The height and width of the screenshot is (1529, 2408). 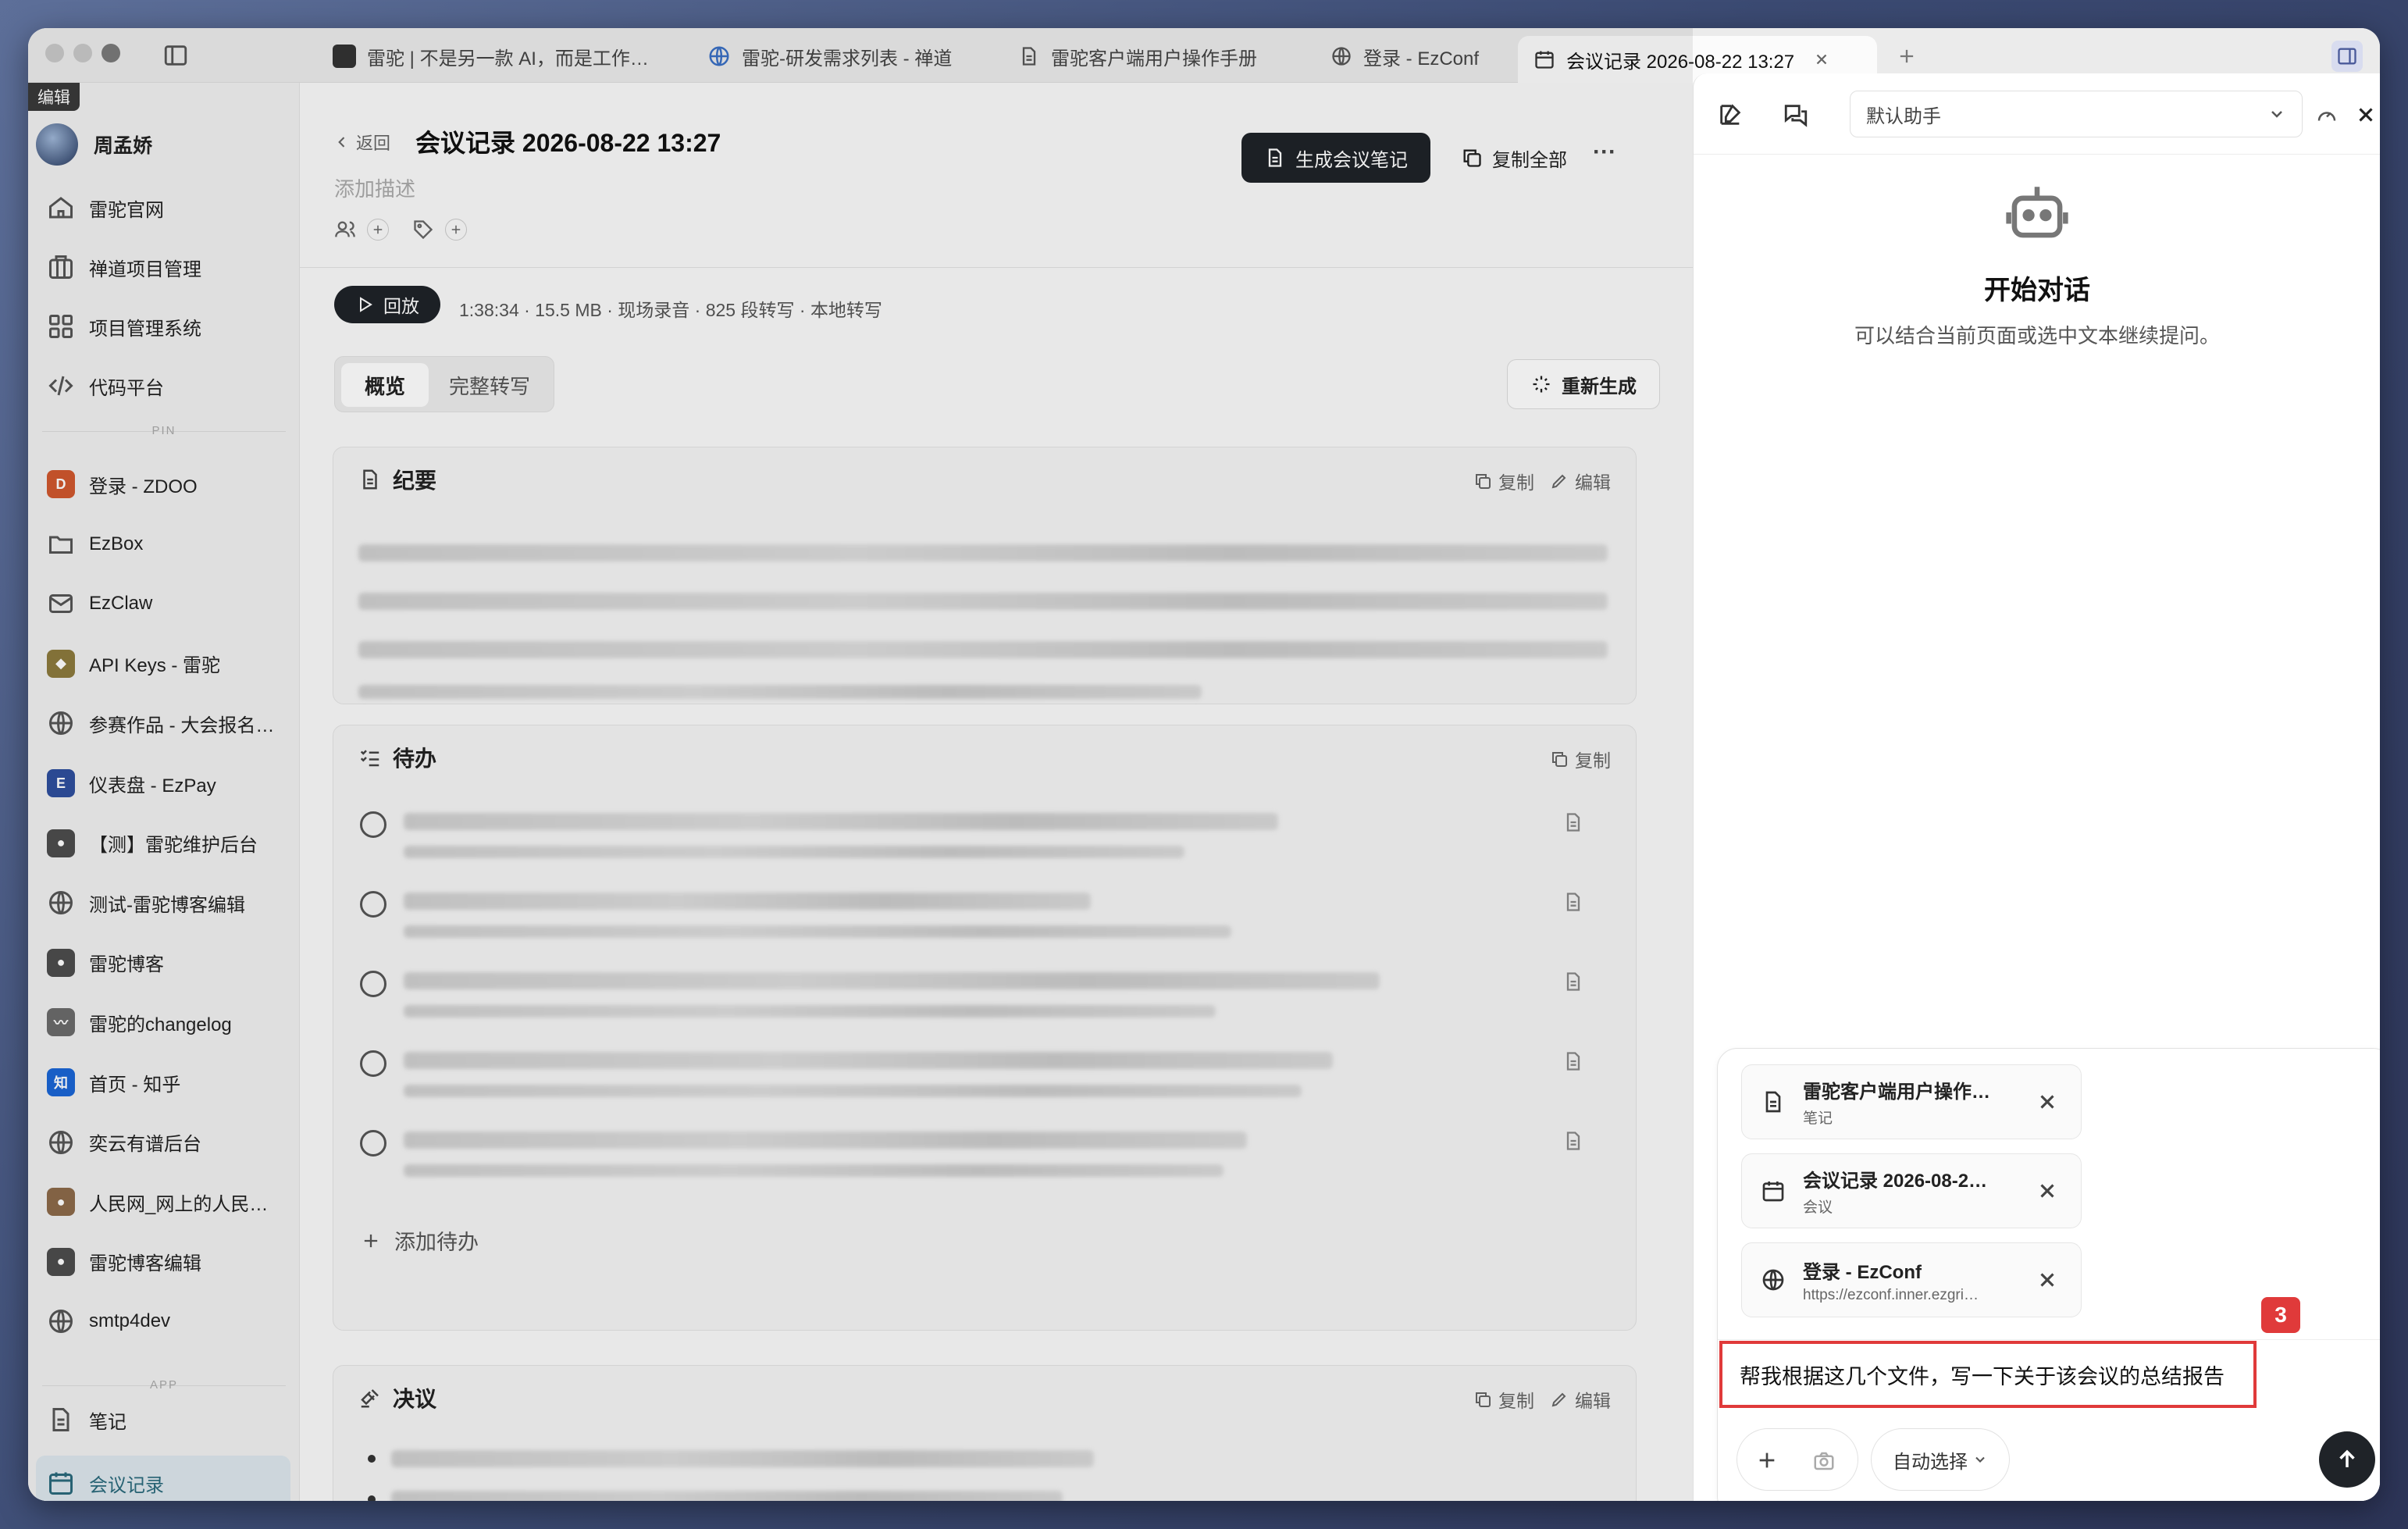 What do you see at coordinates (387, 305) in the screenshot?
I see `playback-button: 回放` at bounding box center [387, 305].